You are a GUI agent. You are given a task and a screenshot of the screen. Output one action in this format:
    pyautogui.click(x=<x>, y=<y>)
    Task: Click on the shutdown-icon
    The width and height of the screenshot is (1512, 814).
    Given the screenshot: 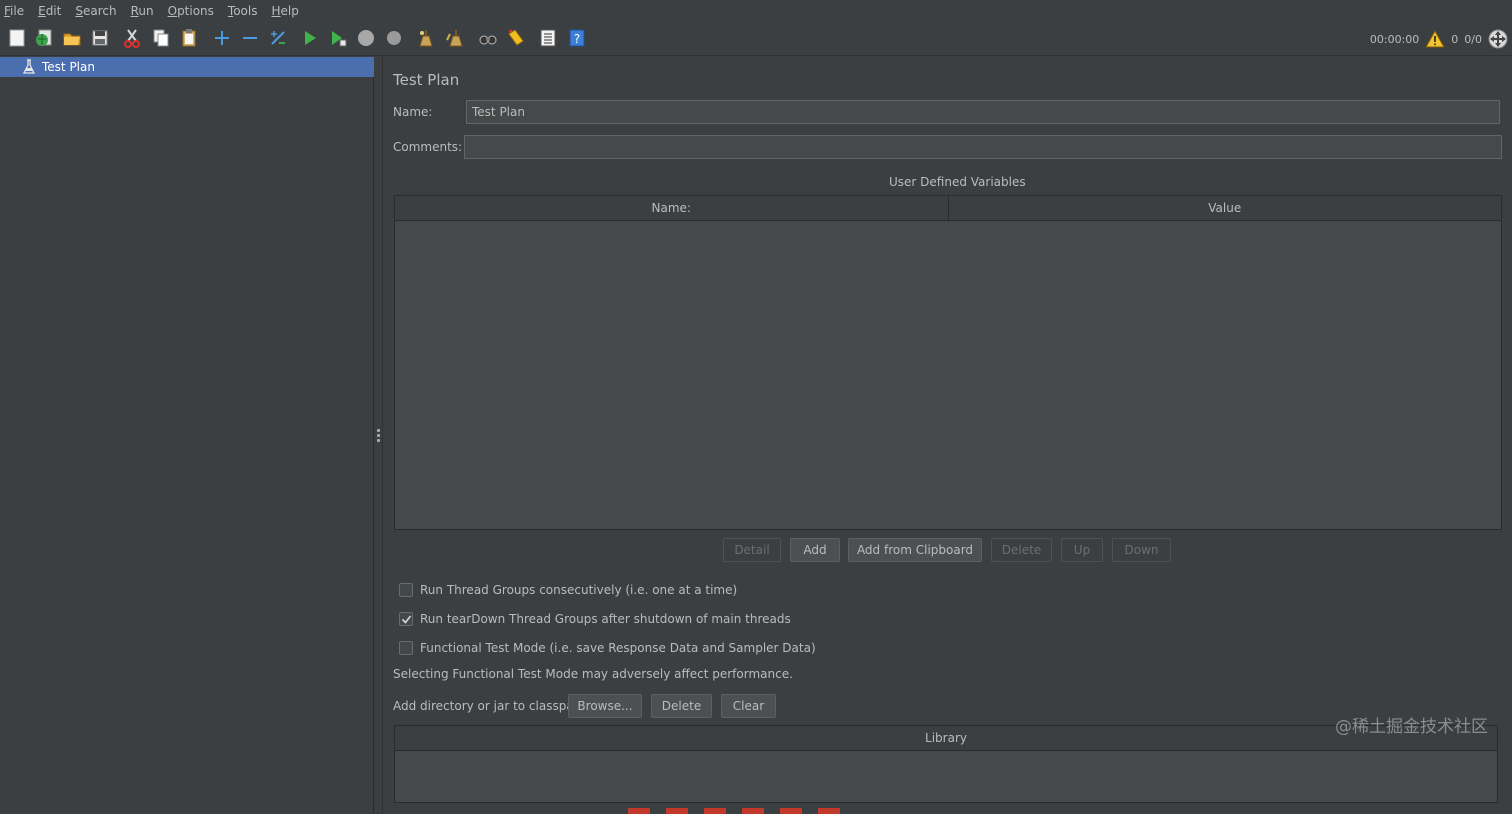 What is the action you would take?
    pyautogui.click(x=394, y=38)
    